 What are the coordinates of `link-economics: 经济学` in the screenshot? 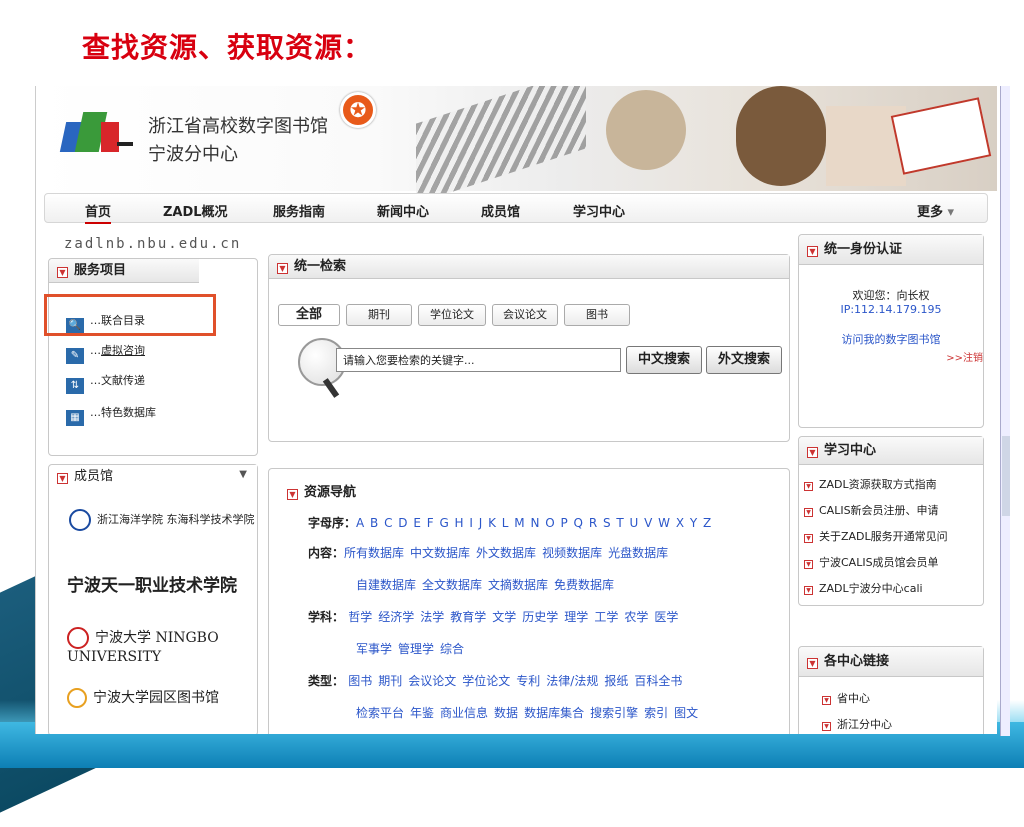 It's located at (396, 617).